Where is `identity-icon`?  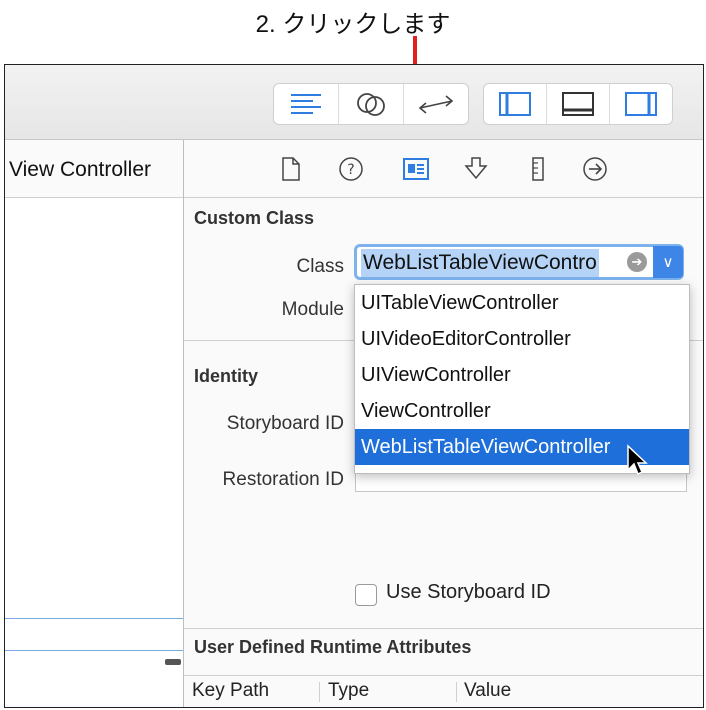
identity-icon is located at coordinates (416, 169).